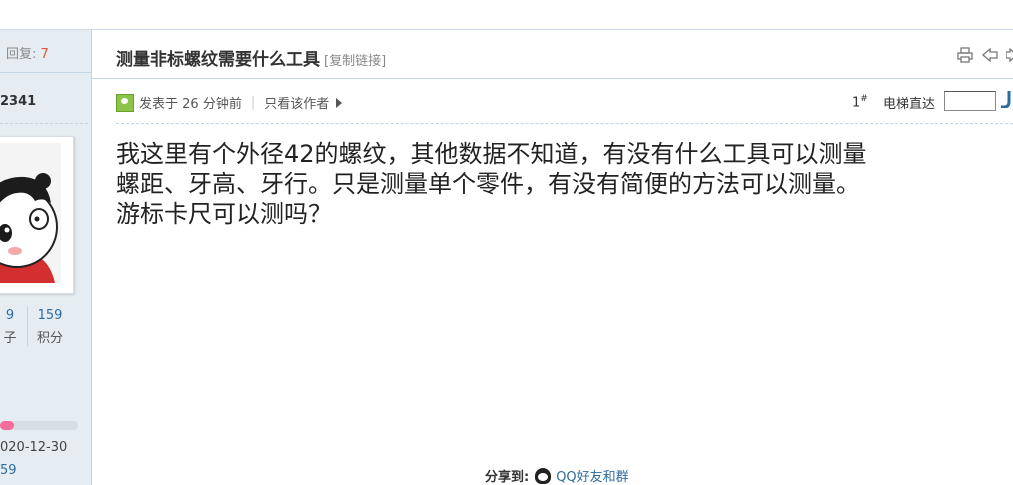  I want to click on floor-number-sup: #, so click(864, 99).